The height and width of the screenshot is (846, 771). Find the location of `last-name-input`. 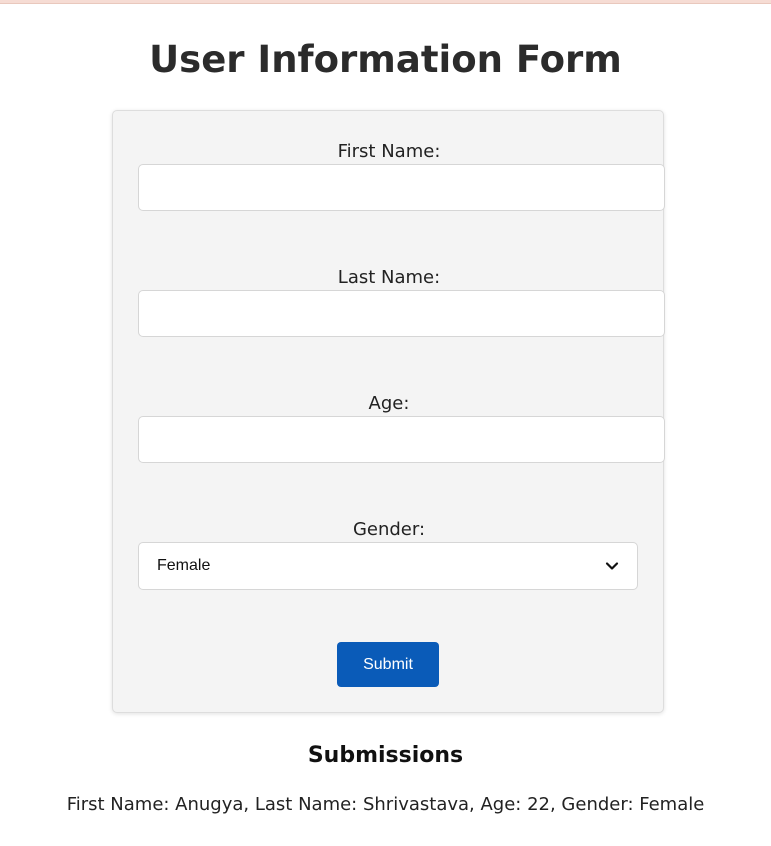

last-name-input is located at coordinates (401, 313).